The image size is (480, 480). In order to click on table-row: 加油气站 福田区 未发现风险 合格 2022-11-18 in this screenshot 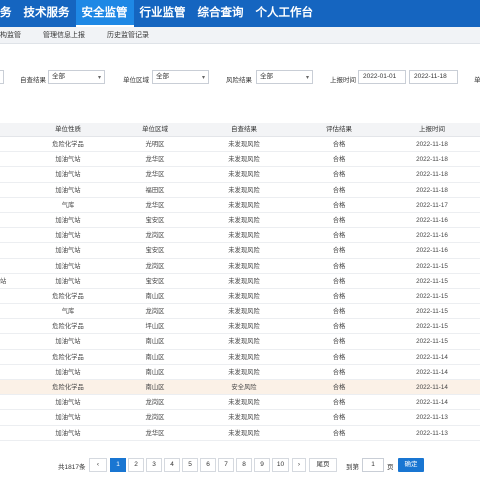, I will do `click(240, 190)`.